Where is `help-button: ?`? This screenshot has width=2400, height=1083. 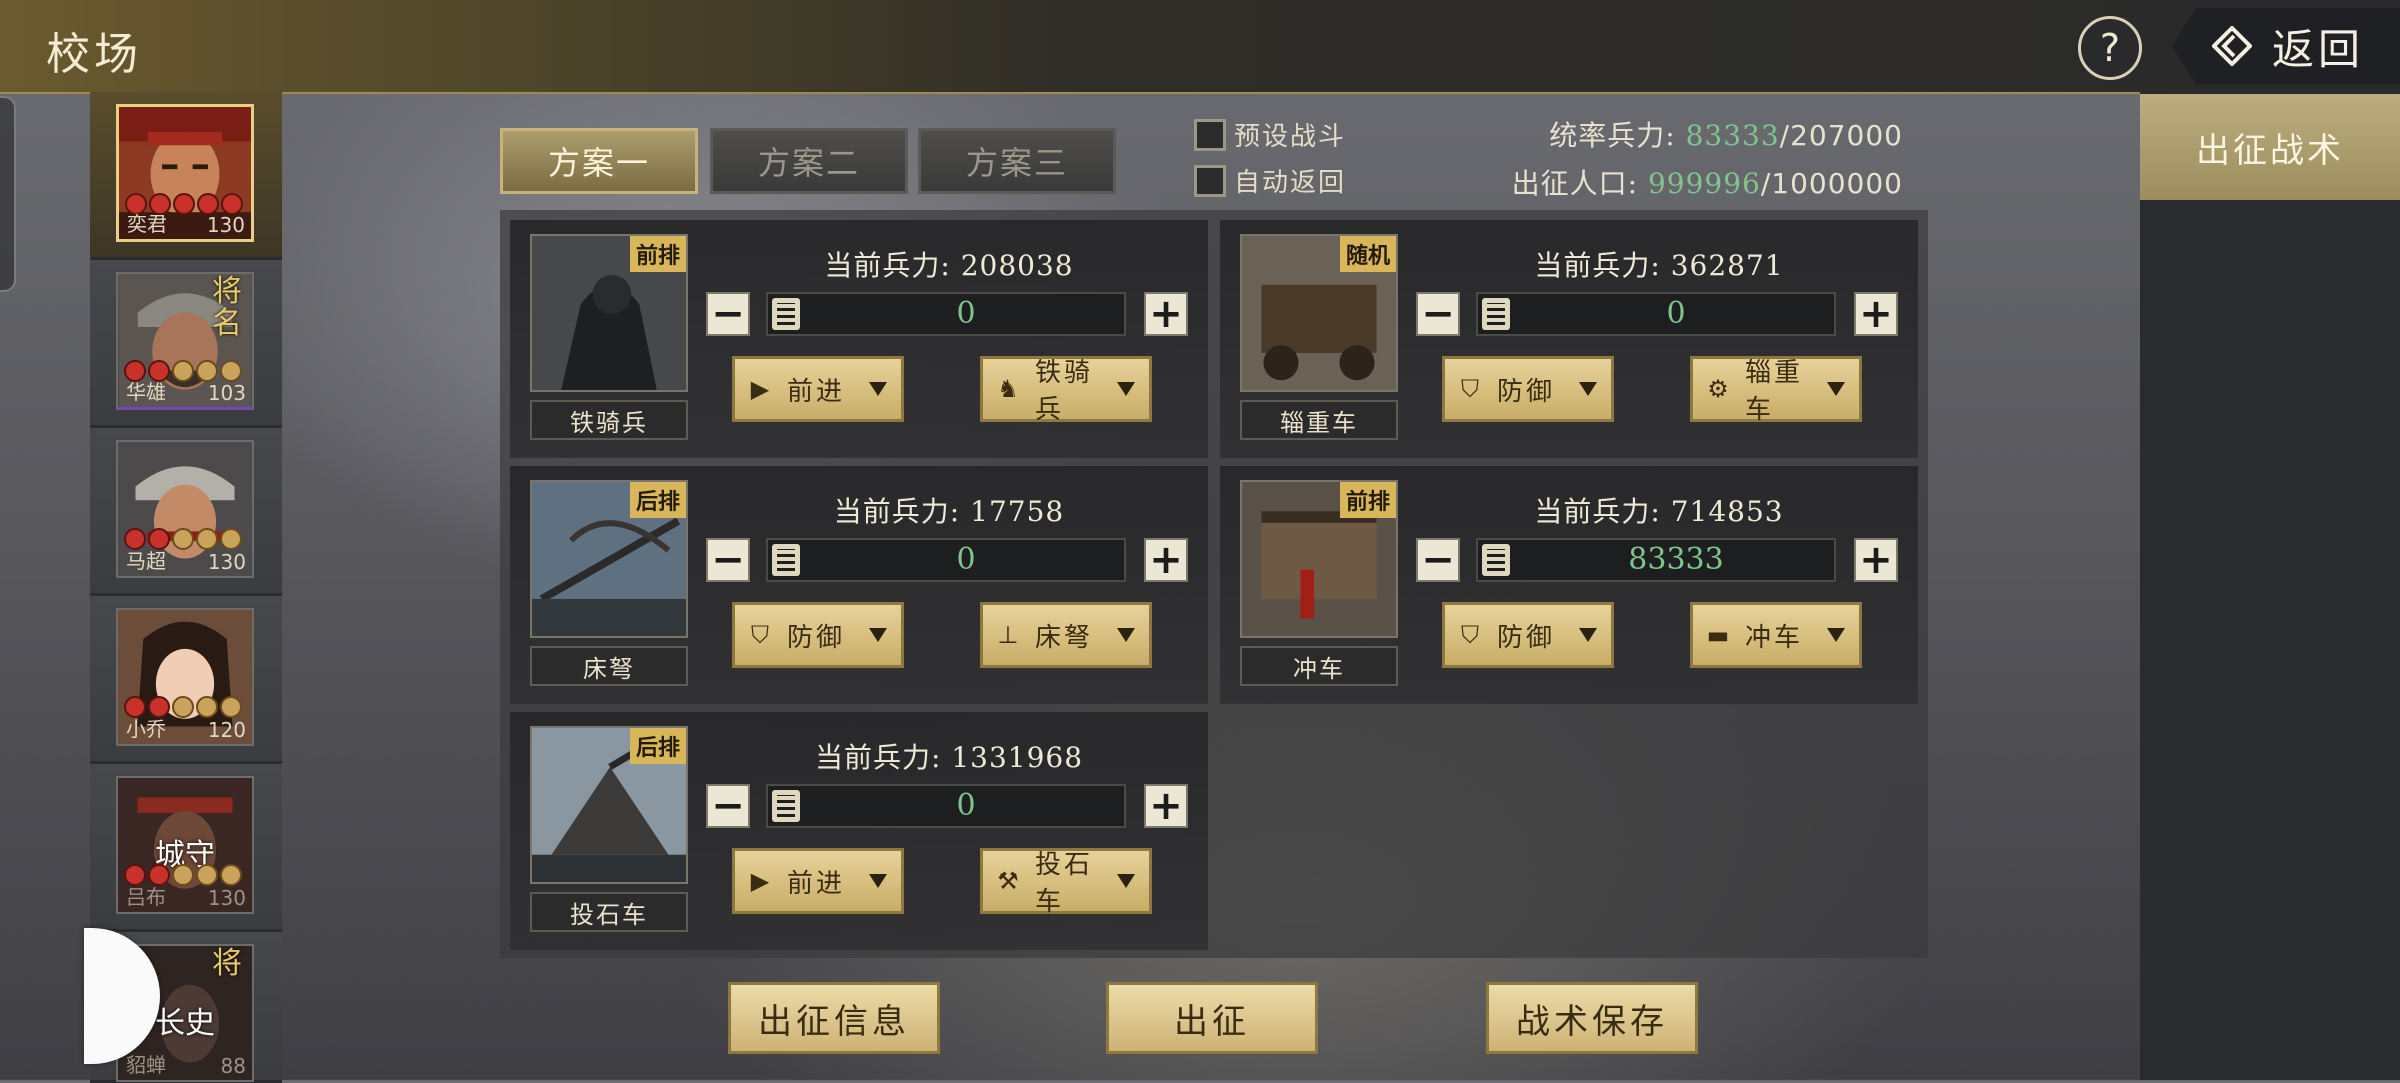 help-button: ? is located at coordinates (2110, 48).